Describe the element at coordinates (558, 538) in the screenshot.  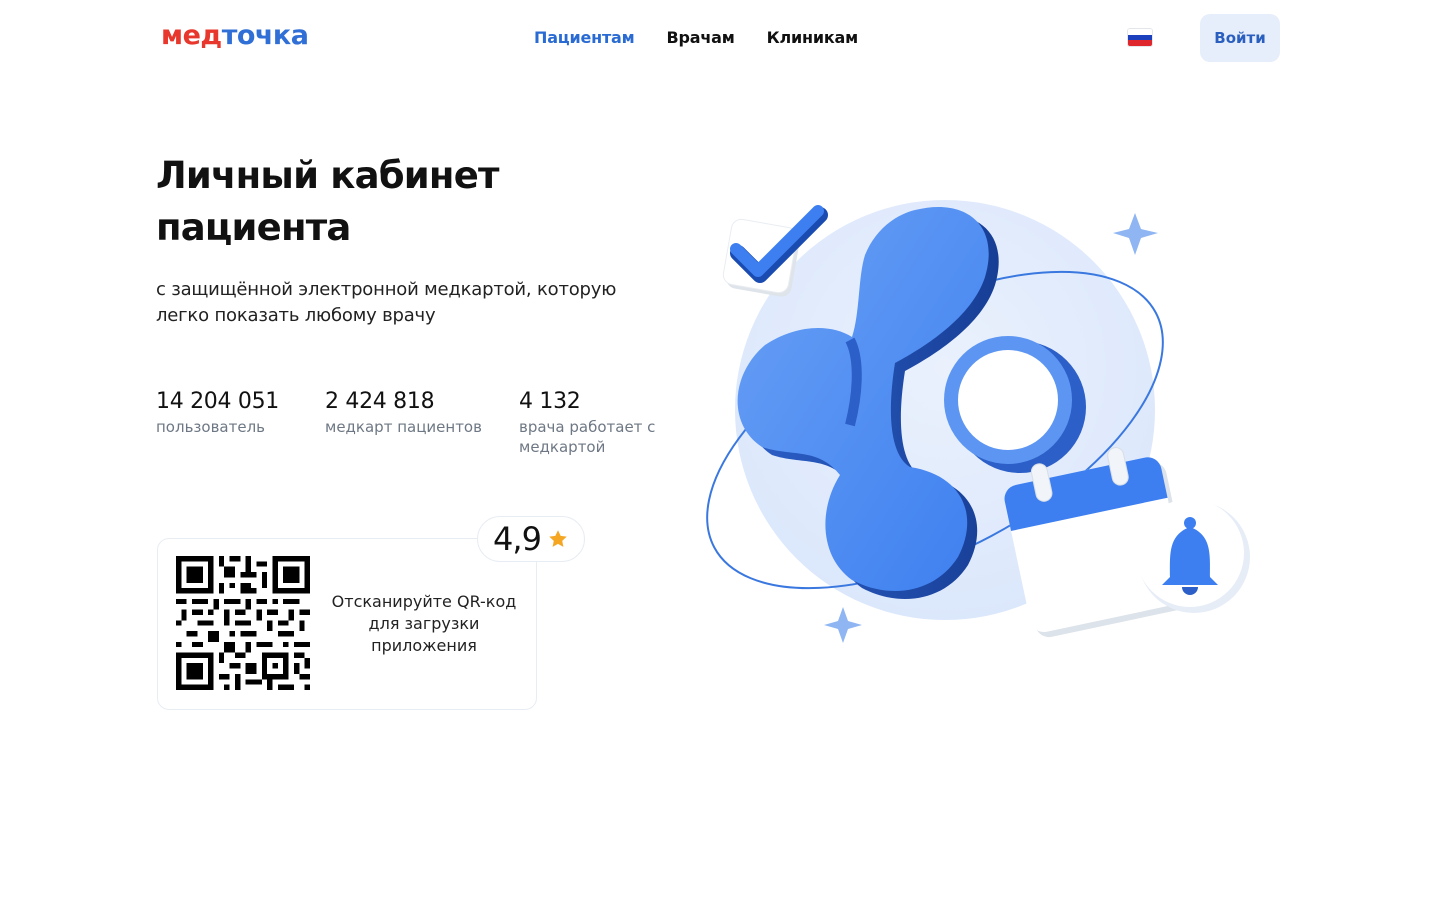
I see `star-icon` at that location.